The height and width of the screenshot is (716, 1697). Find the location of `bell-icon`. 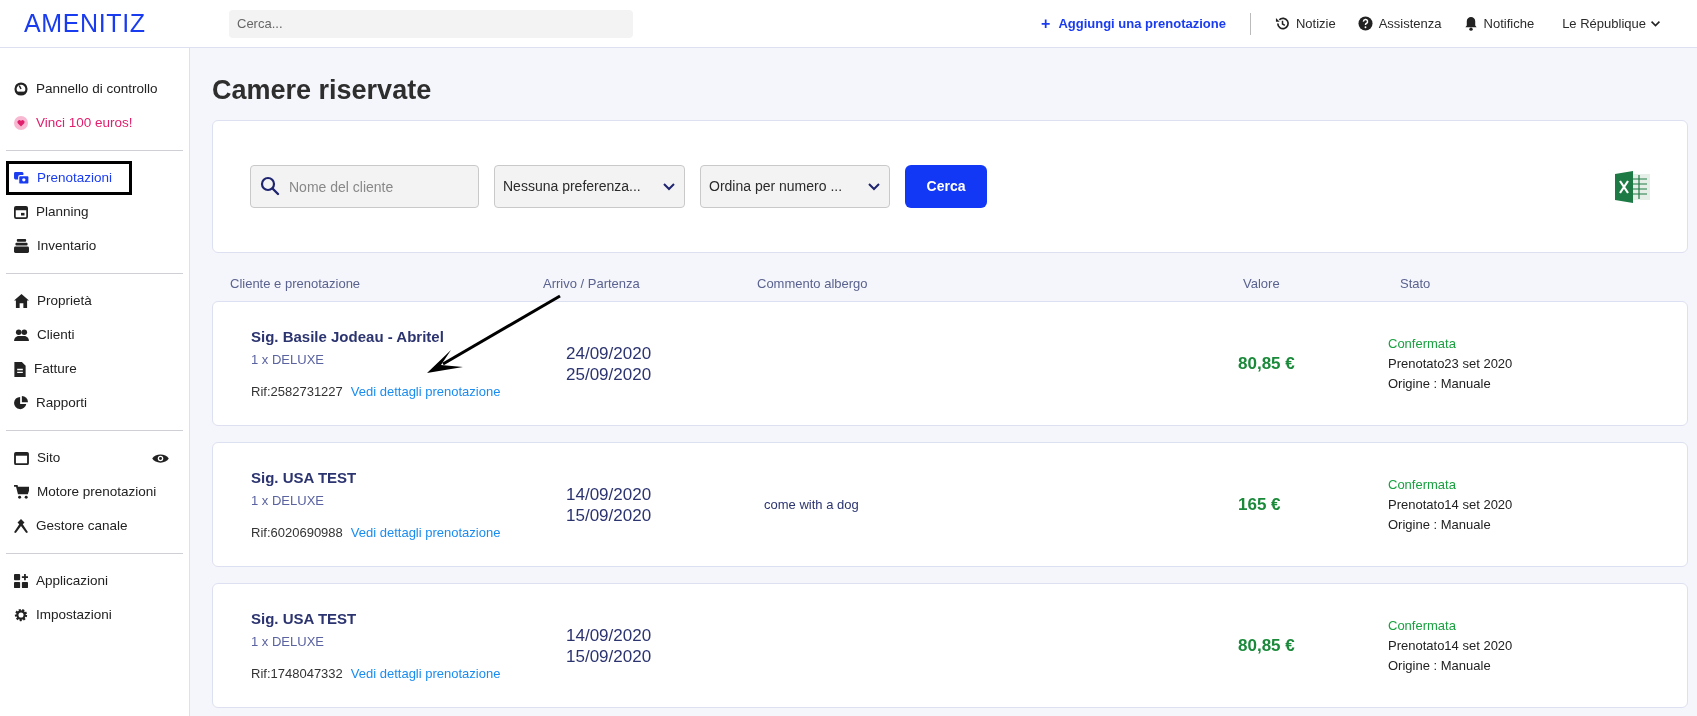

bell-icon is located at coordinates (1470, 23).